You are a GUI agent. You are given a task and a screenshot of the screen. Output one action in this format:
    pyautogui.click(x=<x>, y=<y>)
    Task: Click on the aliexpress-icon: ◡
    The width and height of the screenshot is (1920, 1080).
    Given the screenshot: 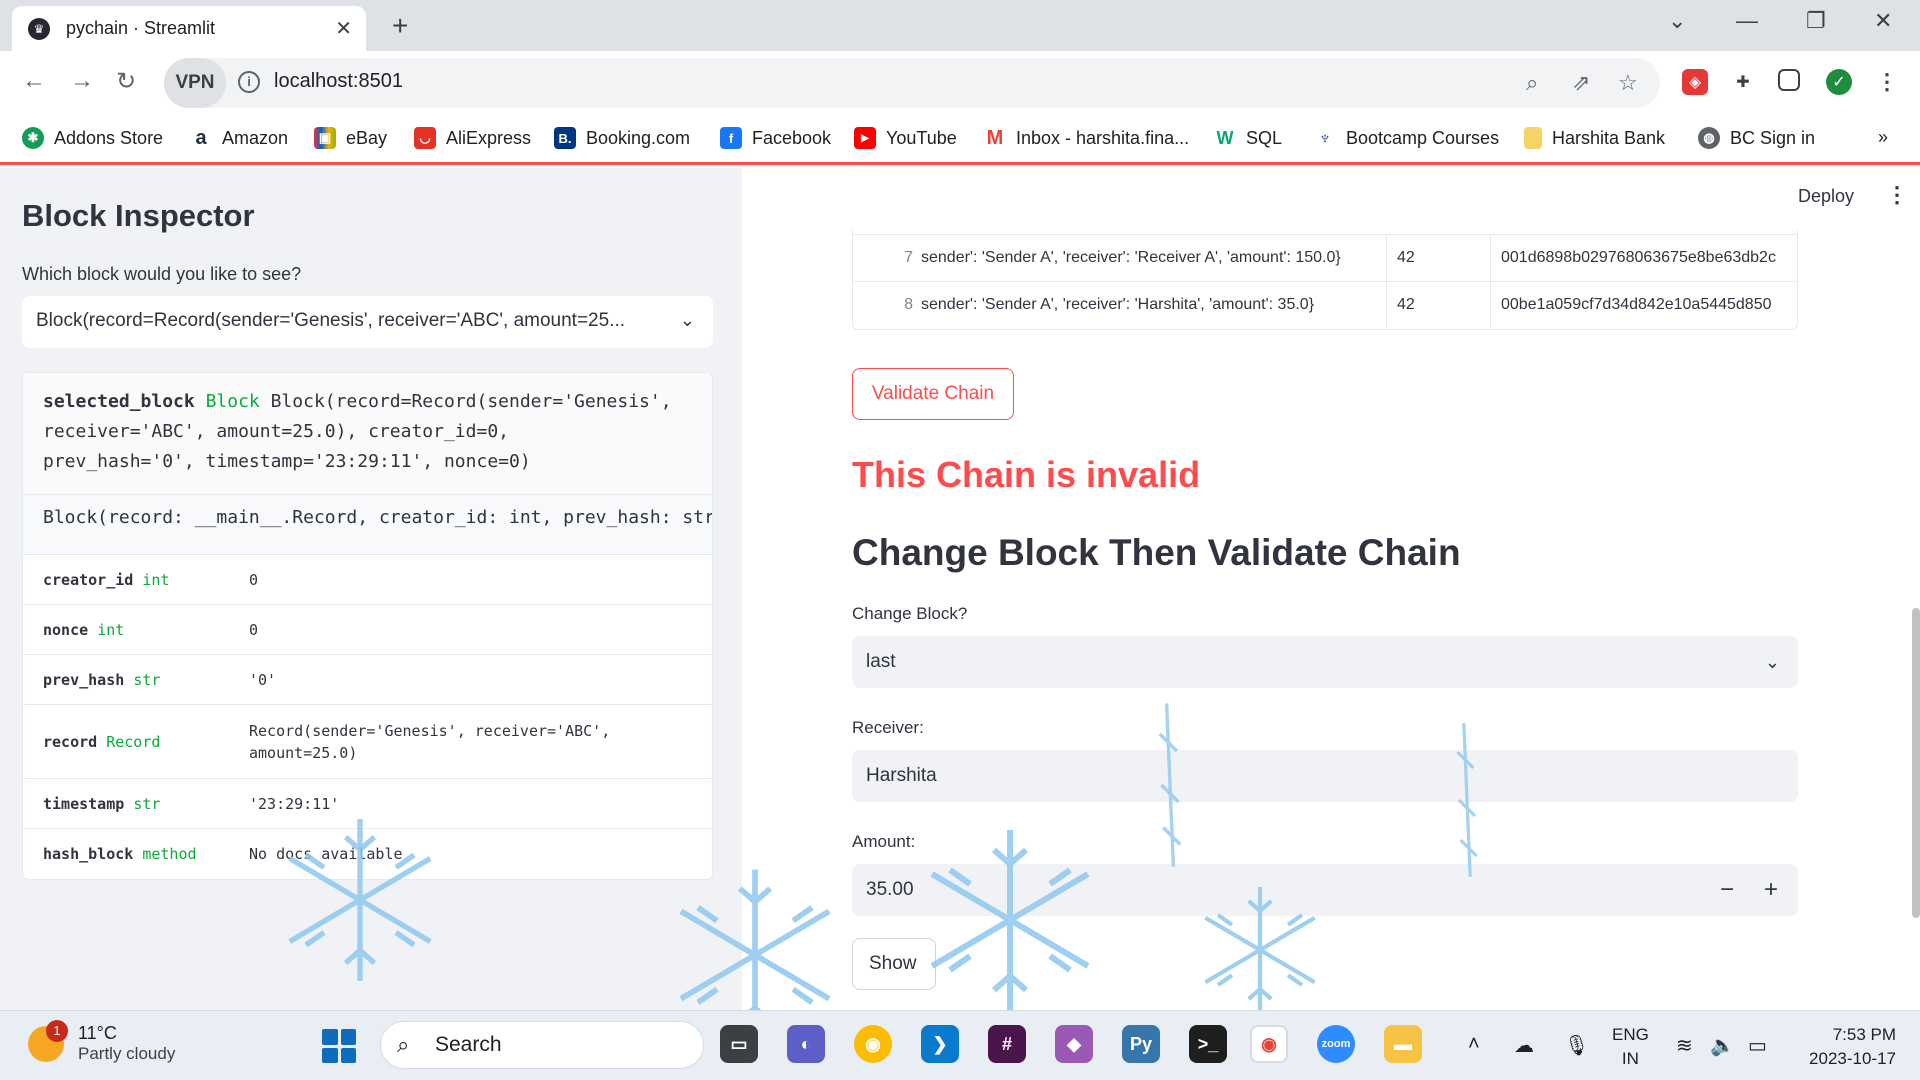 What is the action you would take?
    pyautogui.click(x=425, y=138)
    